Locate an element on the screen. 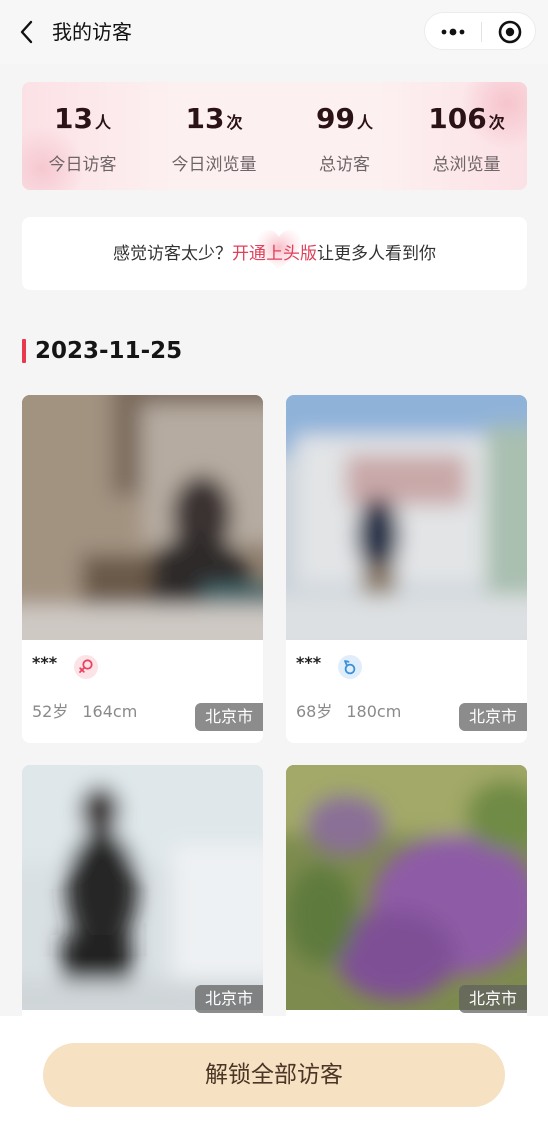  chevron-left-icon is located at coordinates (27, 32).